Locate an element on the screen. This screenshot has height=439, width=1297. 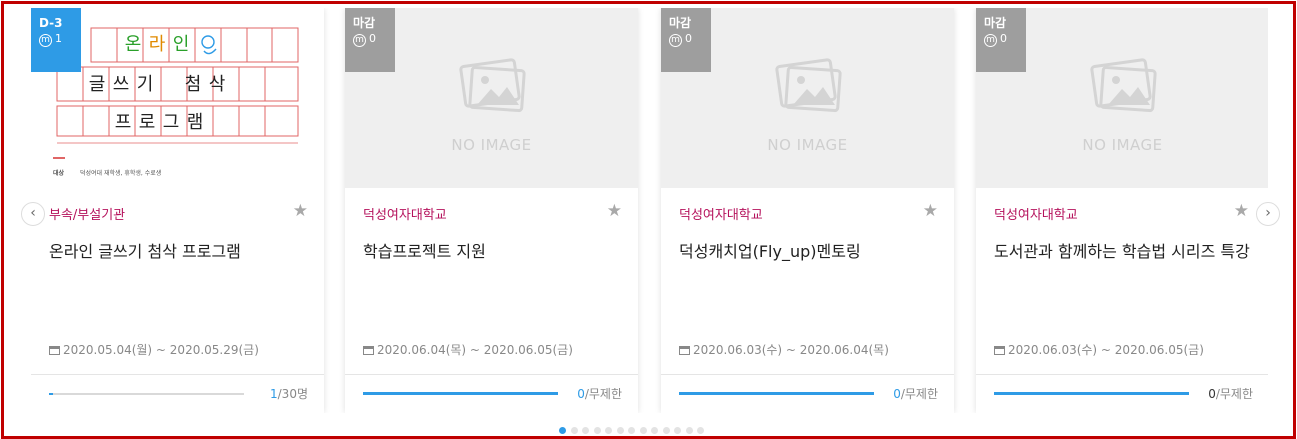
carousel-prev-button: ‹ is located at coordinates (33, 214).